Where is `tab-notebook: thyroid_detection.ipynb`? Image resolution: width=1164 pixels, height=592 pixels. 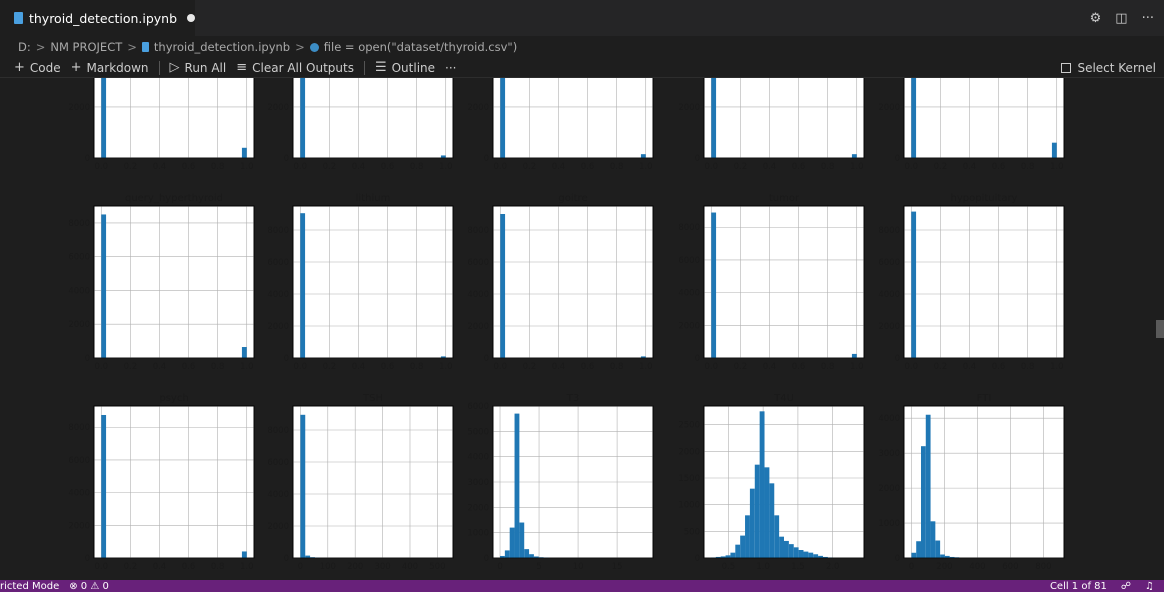
tab-notebook: thyroid_detection.ipynb is located at coordinates (97, 18).